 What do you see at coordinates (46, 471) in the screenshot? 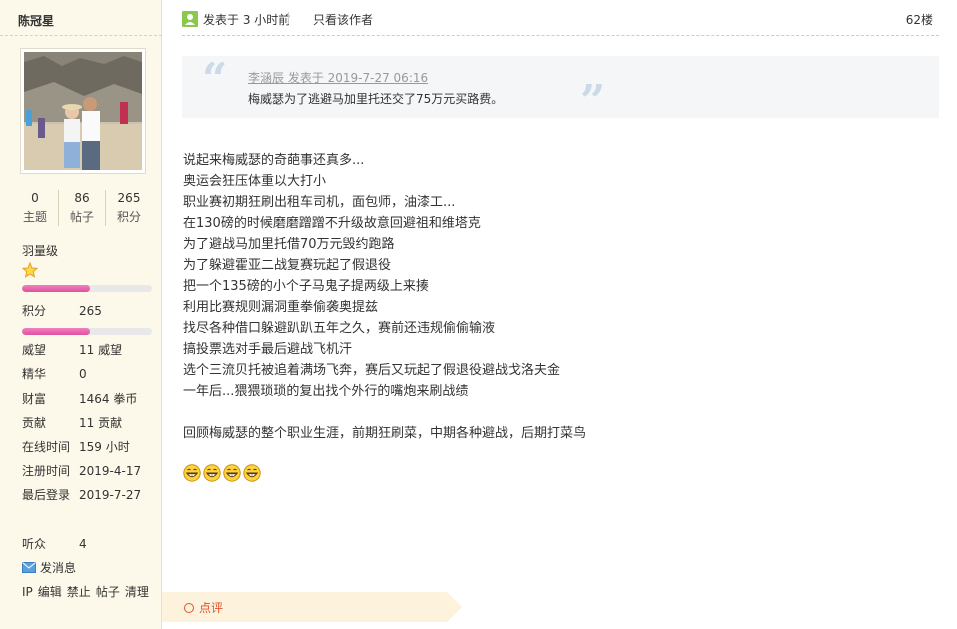
I see `info-label: 注册时间` at bounding box center [46, 471].